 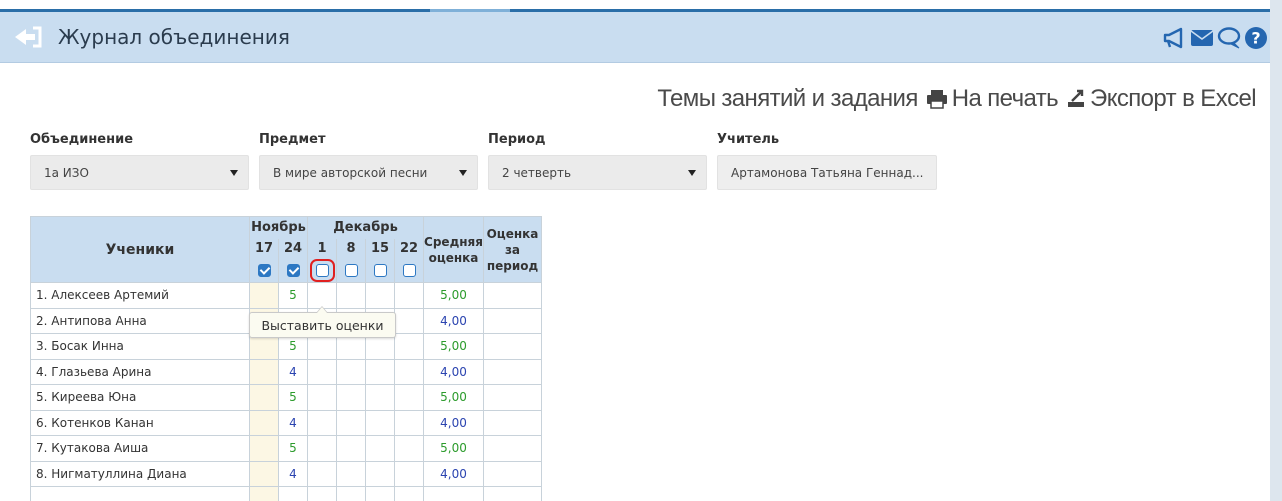 I want to click on period-header-line2: за, so click(x=512, y=249).